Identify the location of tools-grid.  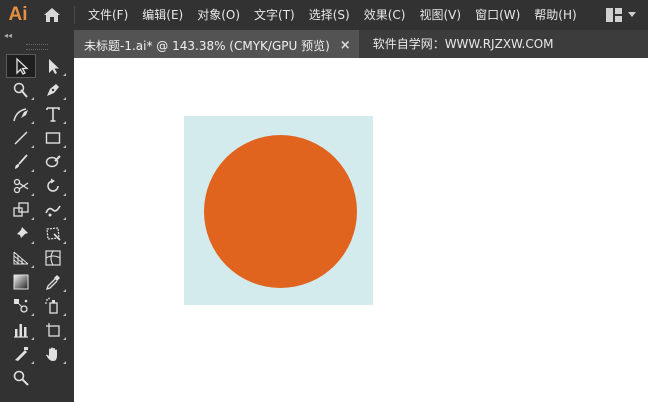
(37, 222).